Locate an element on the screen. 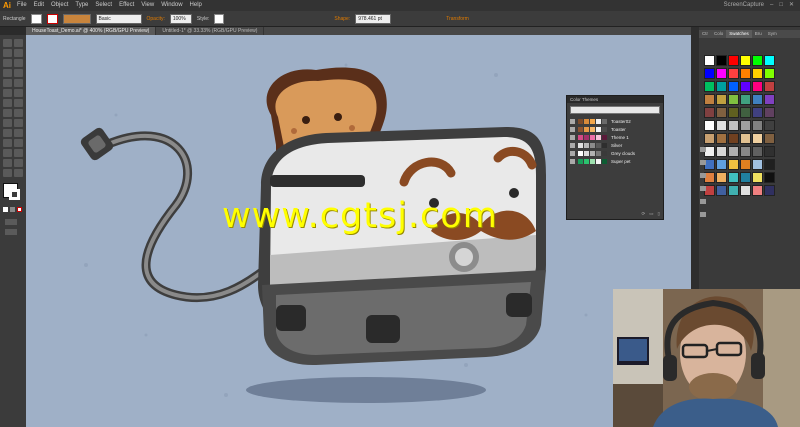 Image resolution: width=800 pixels, height=427 pixels. new-folder-icon: ▭ is located at coordinates (651, 214).